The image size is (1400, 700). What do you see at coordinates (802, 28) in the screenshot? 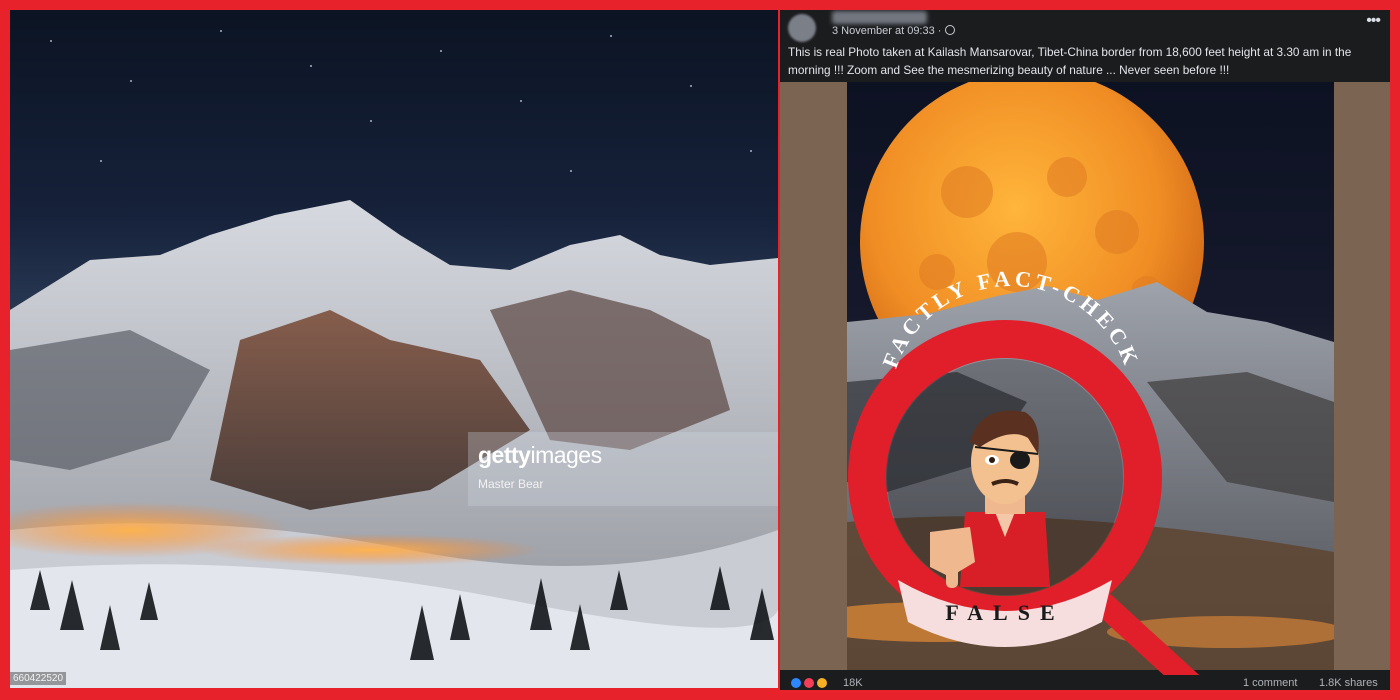
I see `avatar` at bounding box center [802, 28].